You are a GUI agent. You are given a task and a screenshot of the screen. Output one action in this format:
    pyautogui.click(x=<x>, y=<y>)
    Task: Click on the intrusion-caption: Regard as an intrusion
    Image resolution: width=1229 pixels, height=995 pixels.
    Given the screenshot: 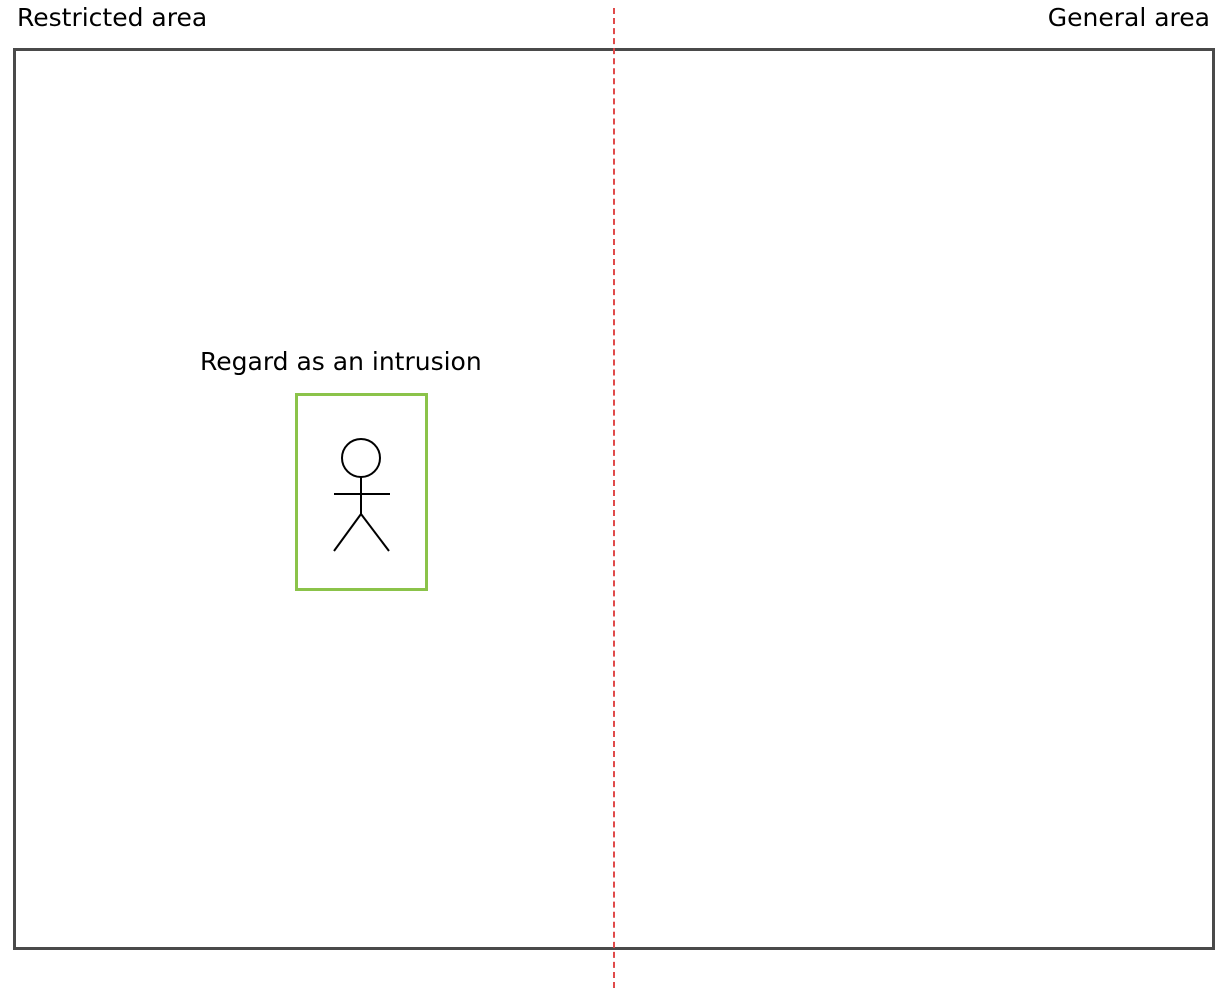 What is the action you would take?
    pyautogui.click(x=341, y=361)
    